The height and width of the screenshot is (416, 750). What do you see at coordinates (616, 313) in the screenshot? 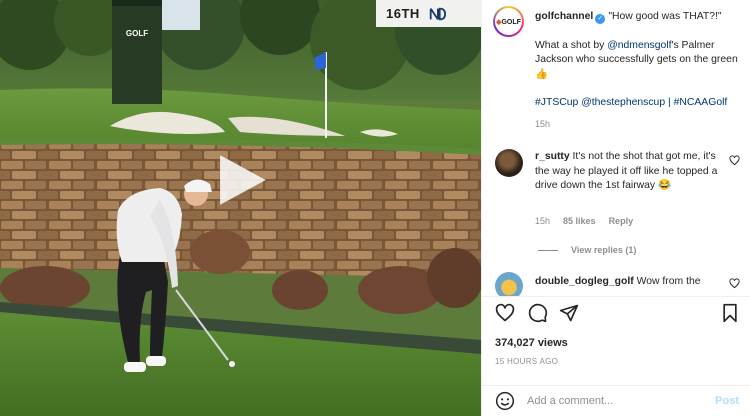
I see `post-action-bar` at bounding box center [616, 313].